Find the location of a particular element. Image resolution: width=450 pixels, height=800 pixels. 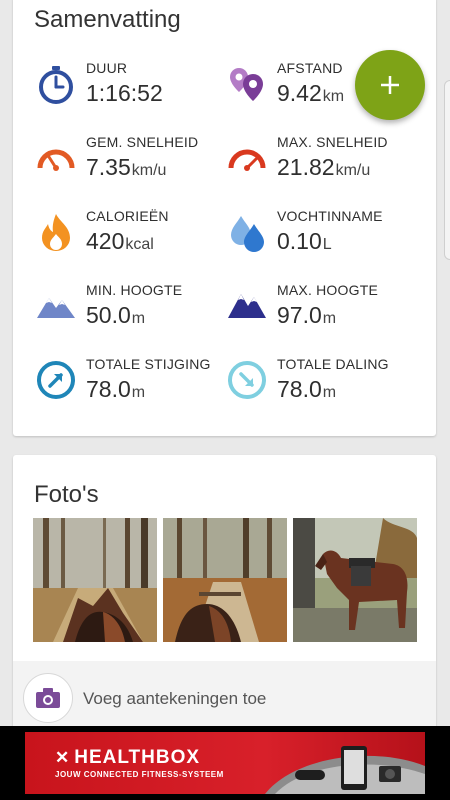

stat-total-descent: TOTALE DALING 78.0m is located at coordinates (327, 386).